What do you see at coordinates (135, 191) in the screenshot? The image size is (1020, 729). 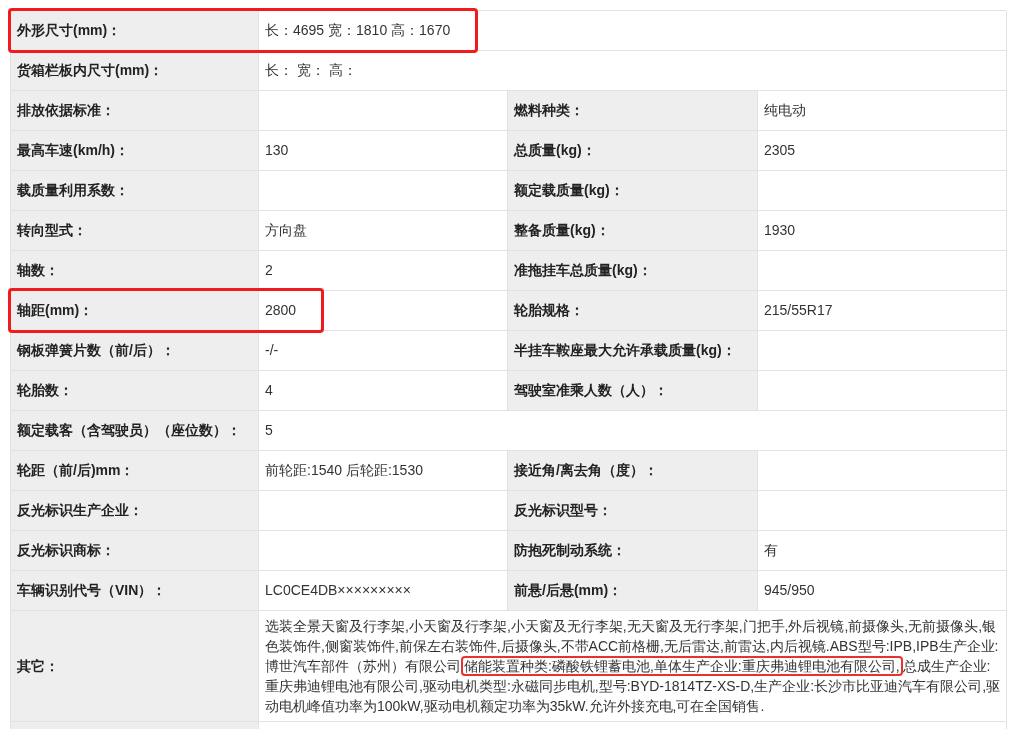 I see `label-cell: 载质量利用系数：` at bounding box center [135, 191].